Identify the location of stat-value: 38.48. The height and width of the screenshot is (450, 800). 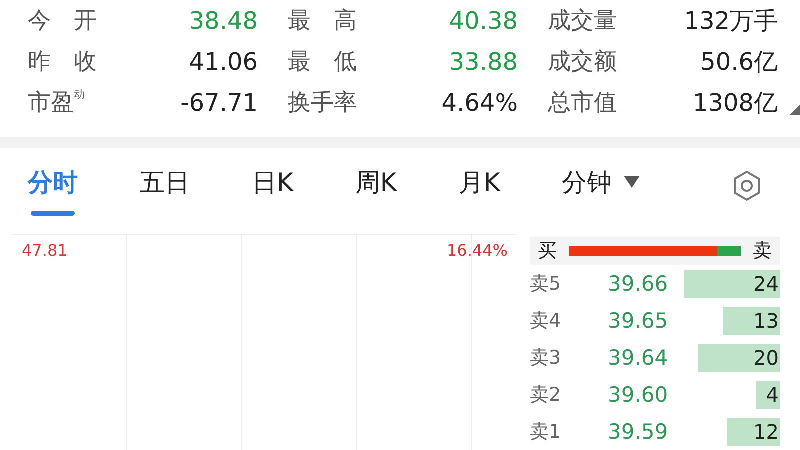
(223, 20).